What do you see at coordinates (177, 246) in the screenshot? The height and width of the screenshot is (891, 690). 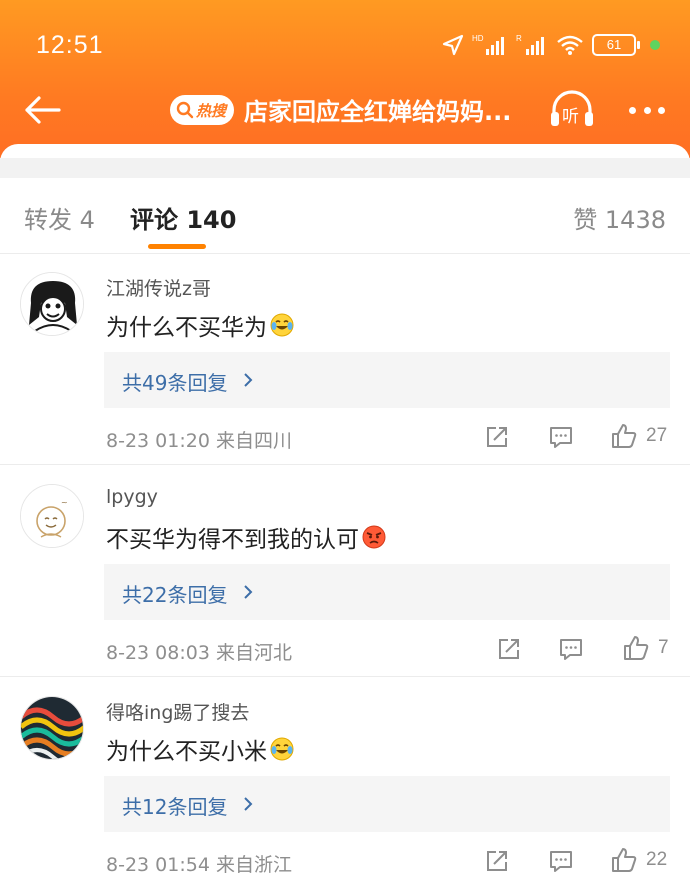 I see `active-tab-indicator` at bounding box center [177, 246].